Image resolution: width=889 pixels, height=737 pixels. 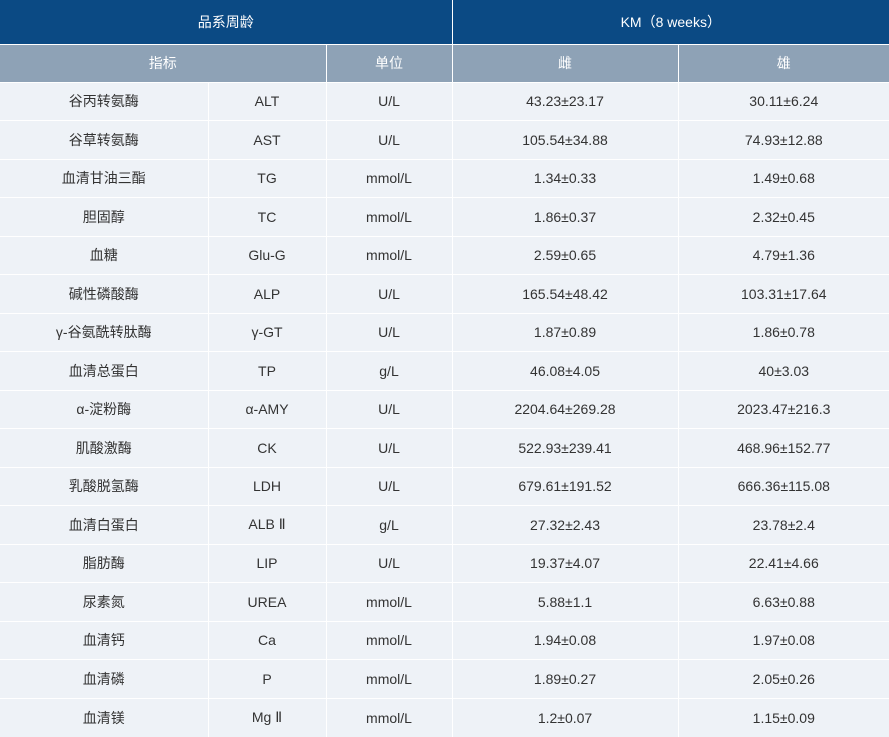 I want to click on indicator-abbr-cell: ALB Ⅱ, so click(x=267, y=525).